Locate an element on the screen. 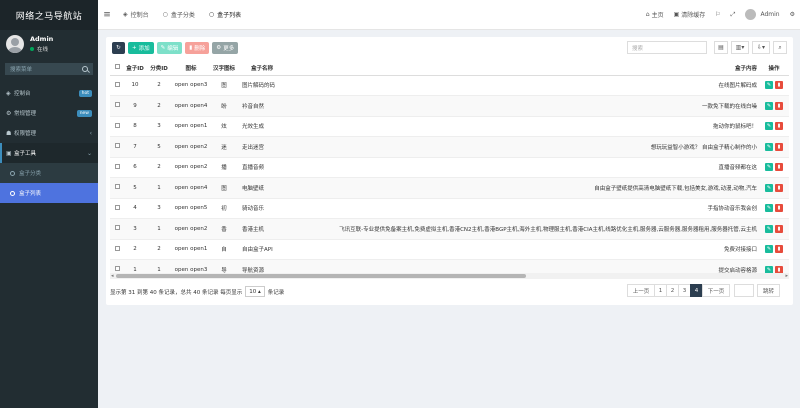 The width and height of the screenshot is (800, 408). goto-page-input is located at coordinates (744, 290).